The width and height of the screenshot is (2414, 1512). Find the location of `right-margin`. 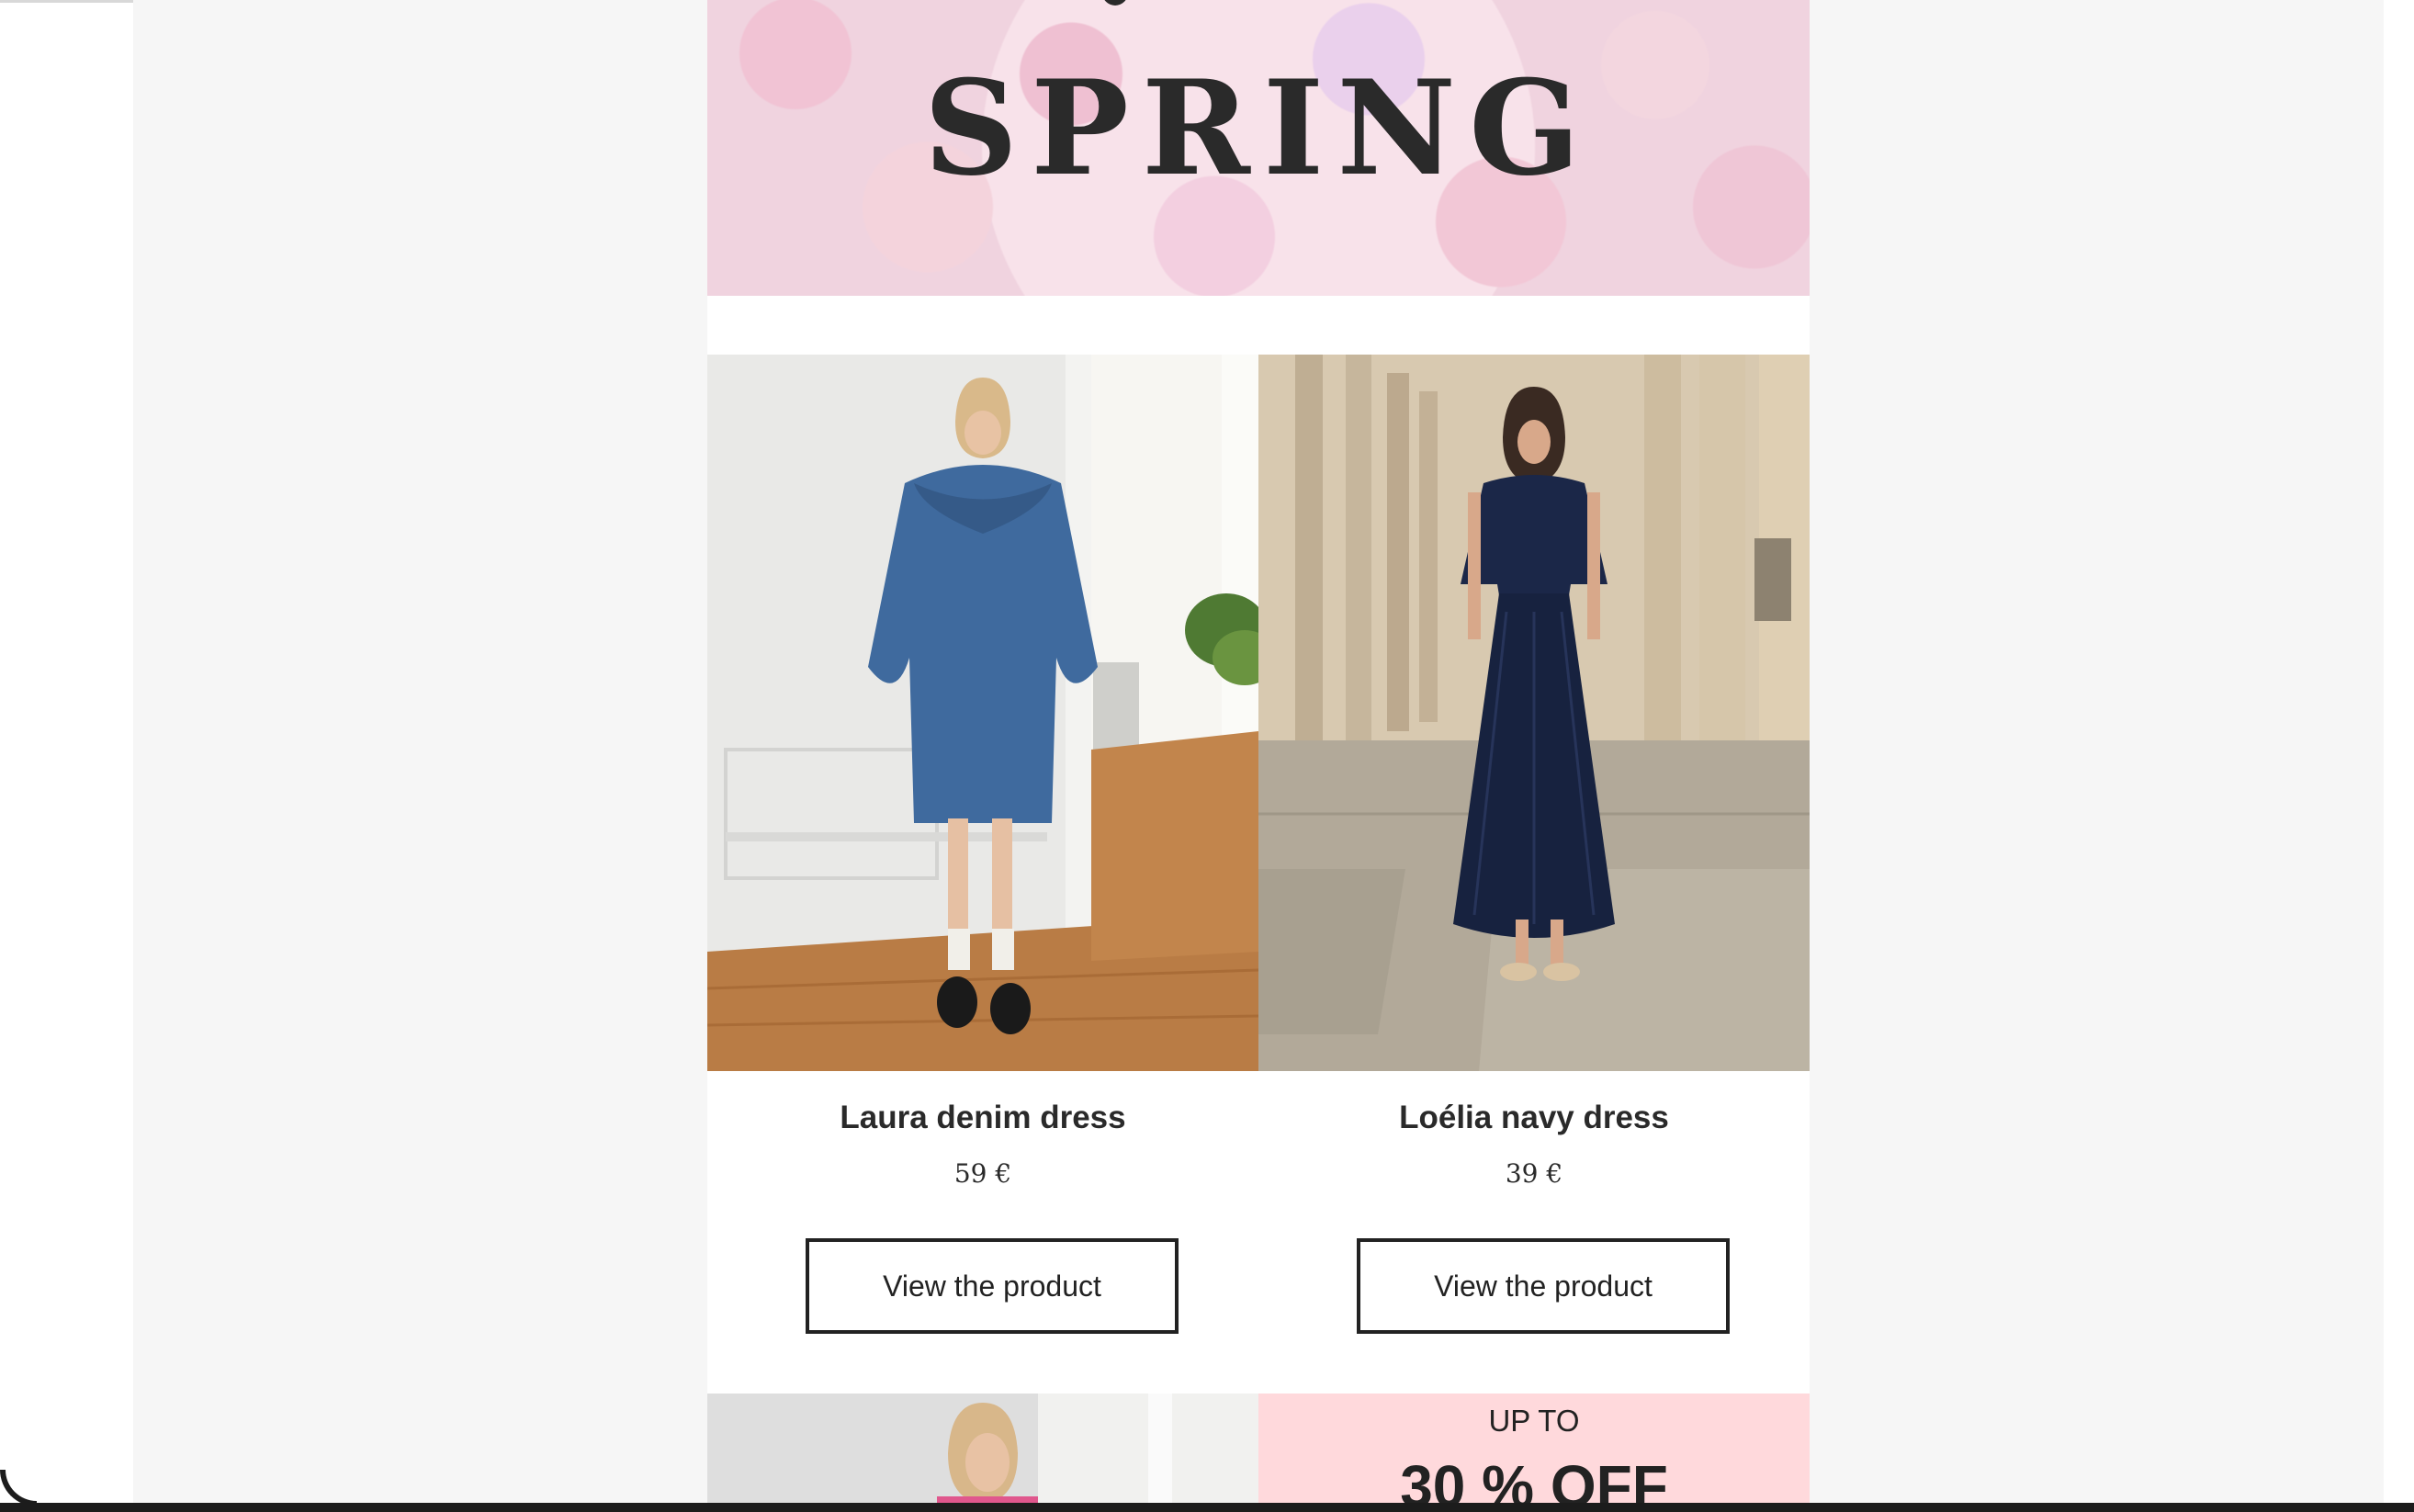

right-margin is located at coordinates (2399, 751).